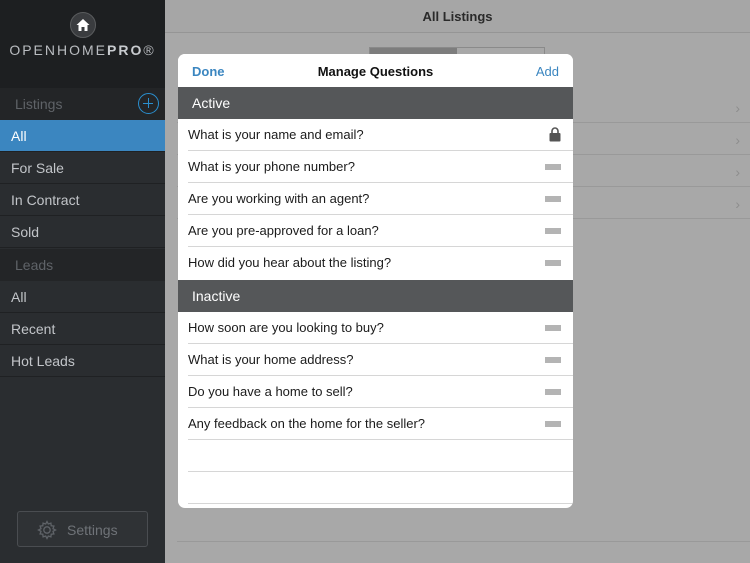  What do you see at coordinates (83, 25) in the screenshot?
I see `house-icon` at bounding box center [83, 25].